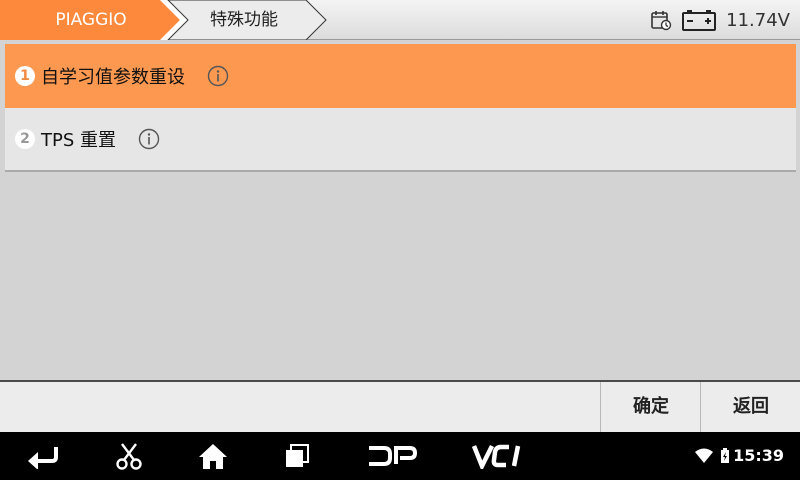 Image resolution: width=800 pixels, height=480 pixels. Describe the element at coordinates (400, 406) in the screenshot. I see `action-bar: 确定 返回` at that location.